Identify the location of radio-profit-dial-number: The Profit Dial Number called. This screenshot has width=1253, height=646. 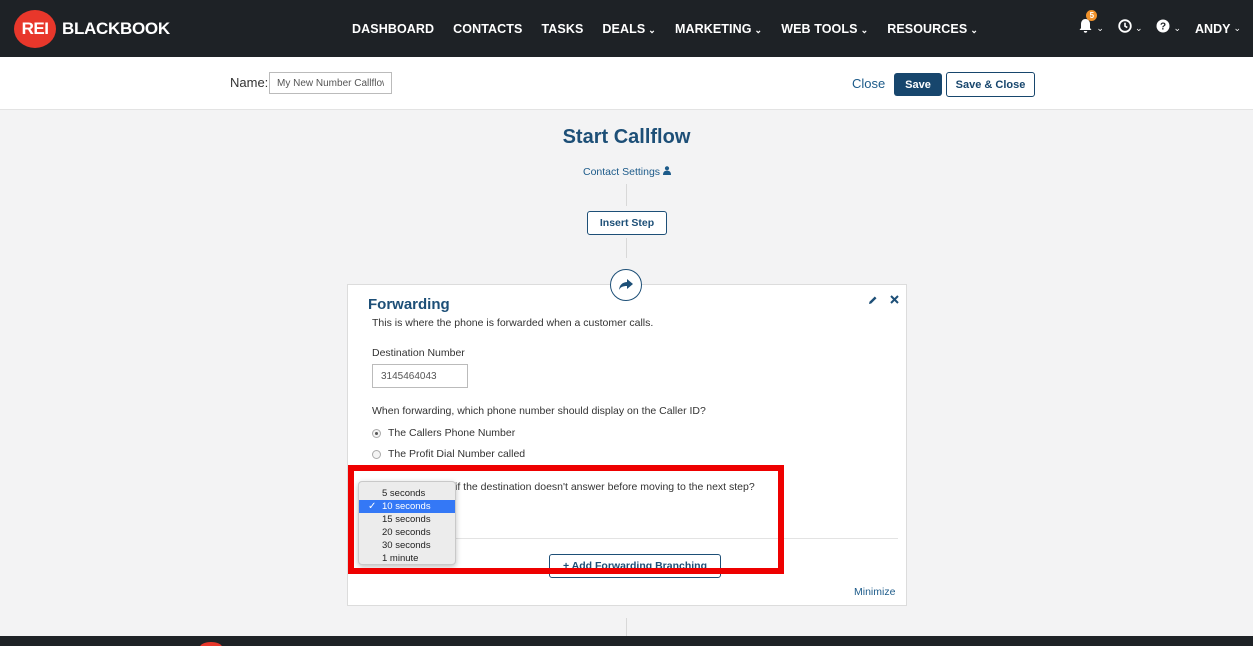
(448, 454).